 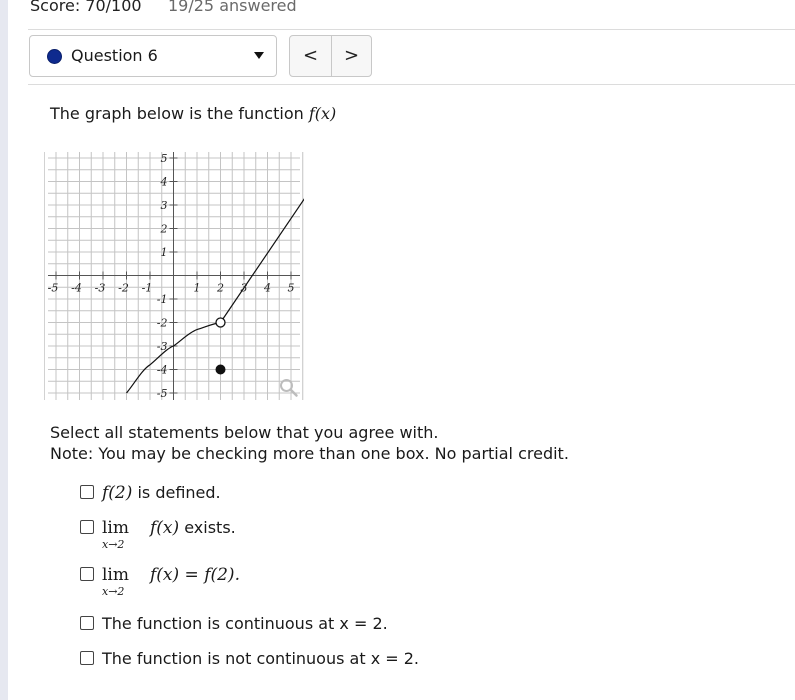 I want to click on prompt-function: f(x), so click(x=322, y=113).